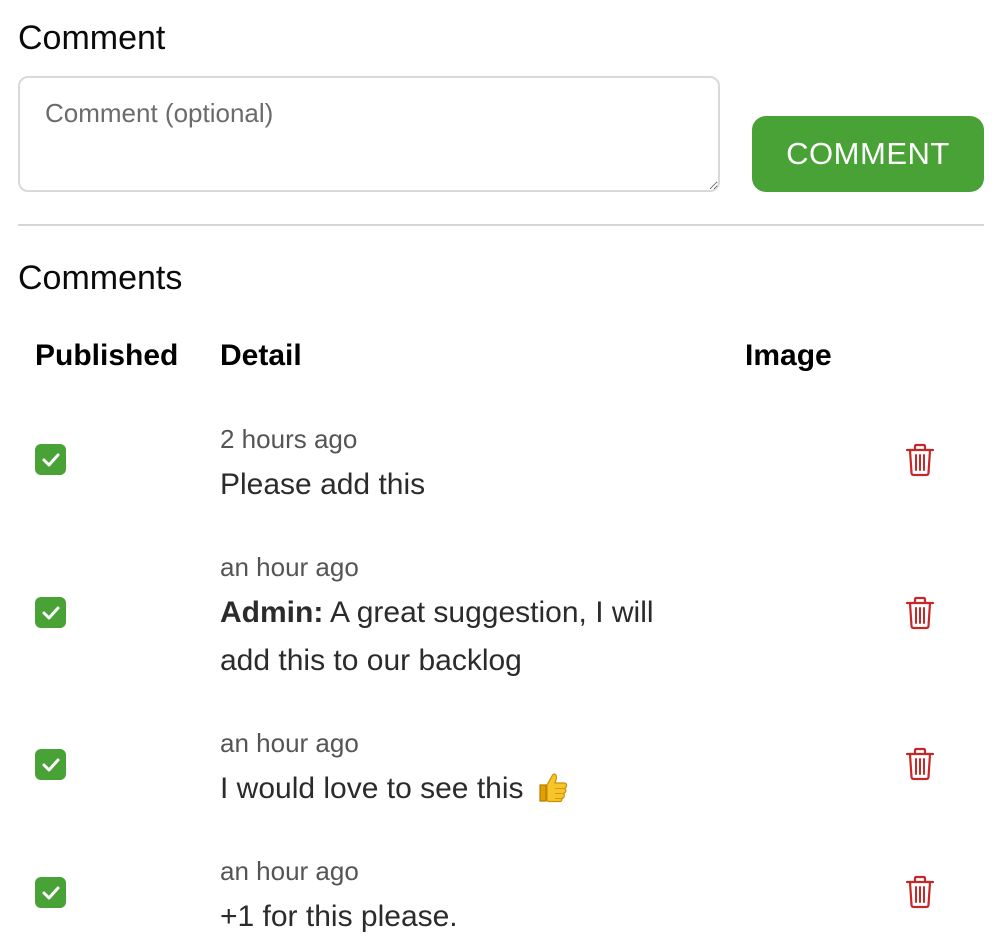 The image size is (1004, 950). Describe the element at coordinates (501, 225) in the screenshot. I see `section-divider` at that location.